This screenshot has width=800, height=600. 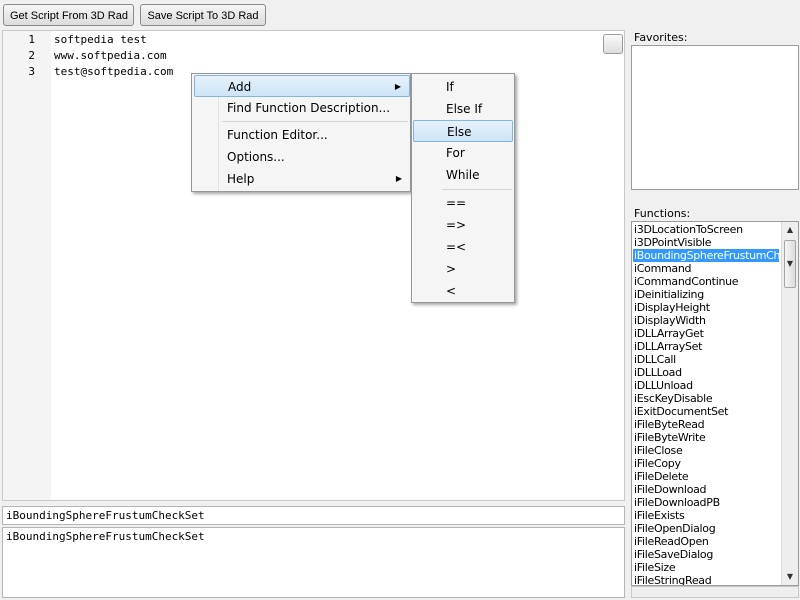 What do you see at coordinates (706, 398) in the screenshot?
I see `function-list-item: iEscKeyDisable` at bounding box center [706, 398].